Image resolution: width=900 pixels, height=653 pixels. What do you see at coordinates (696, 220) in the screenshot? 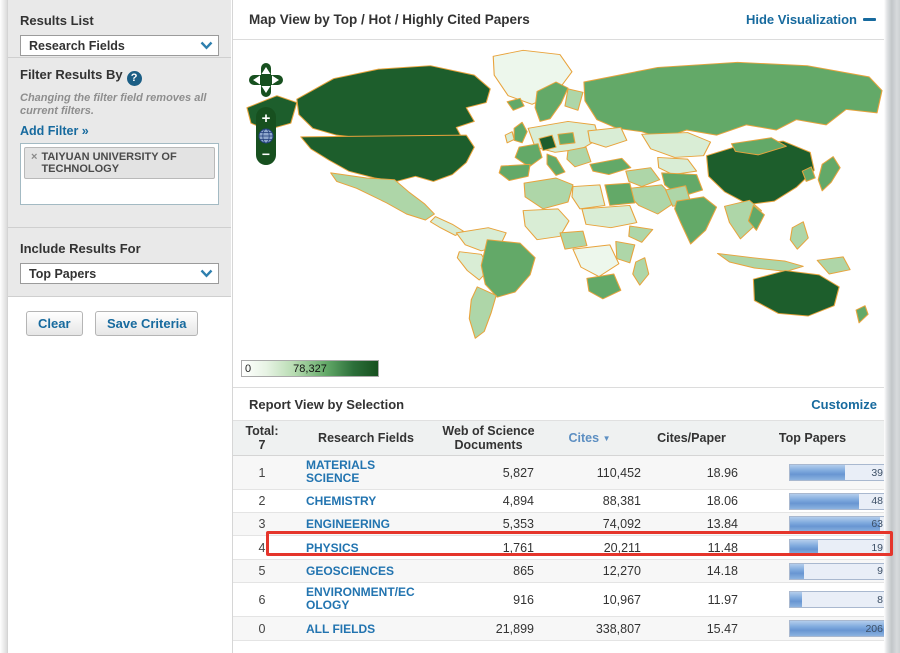
I see `map-region-india` at bounding box center [696, 220].